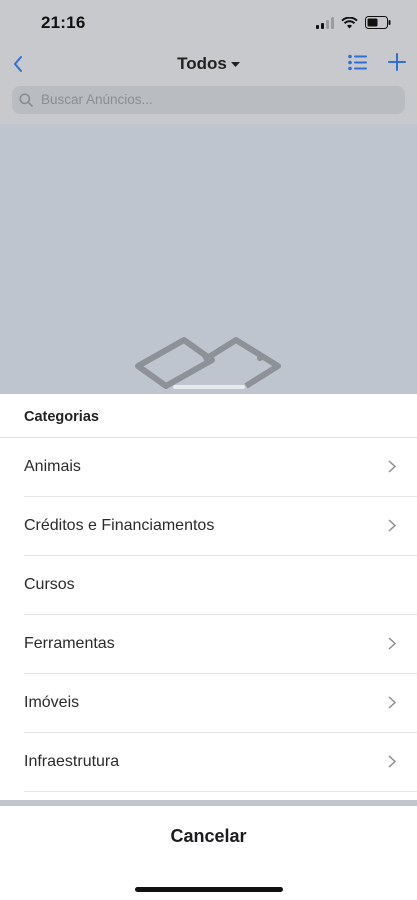 Image resolution: width=417 pixels, height=900 pixels. Describe the element at coordinates (208, 23) in the screenshot. I see `status-bar: 21:16` at that location.